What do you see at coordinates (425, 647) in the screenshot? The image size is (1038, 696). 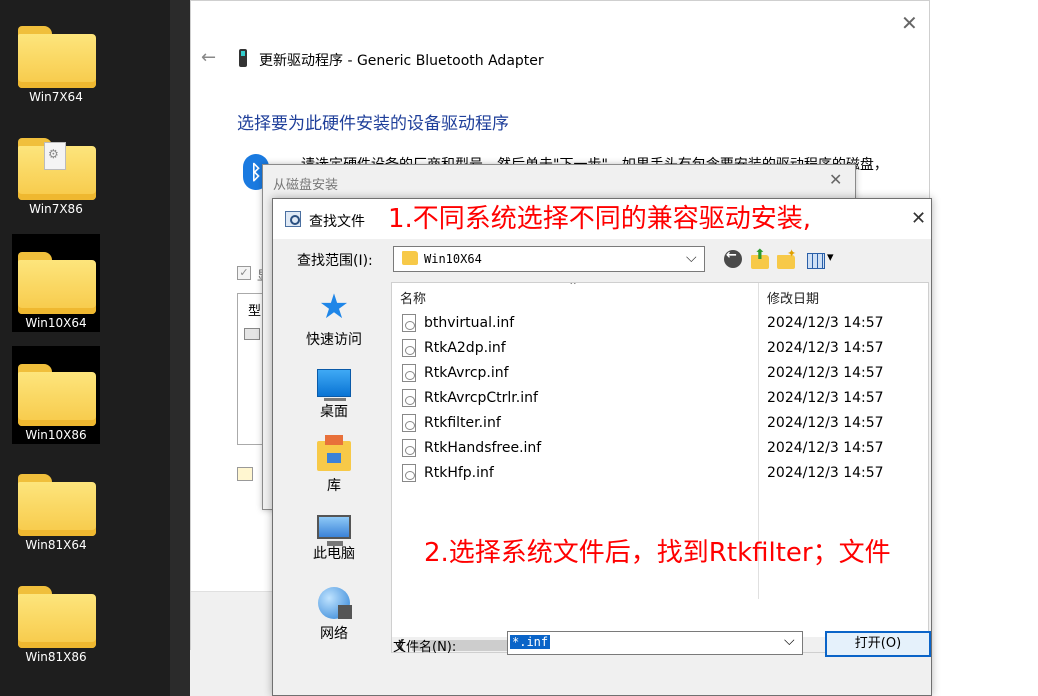 I see `file-name-label: 文件名(N):` at bounding box center [425, 647].